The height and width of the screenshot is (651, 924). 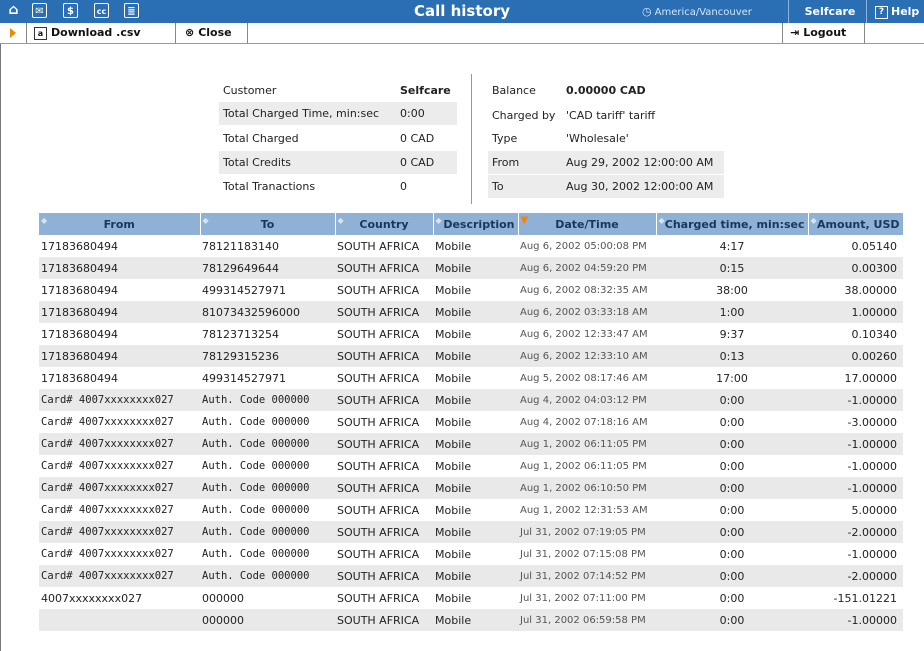 I want to click on cell-datetime: Aug 5, 2002 08:17:46 AM, so click(x=584, y=378).